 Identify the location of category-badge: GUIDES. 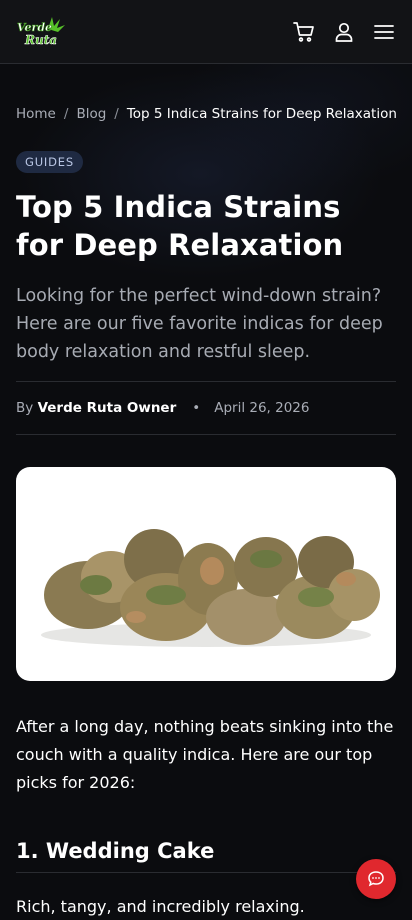
(49, 162).